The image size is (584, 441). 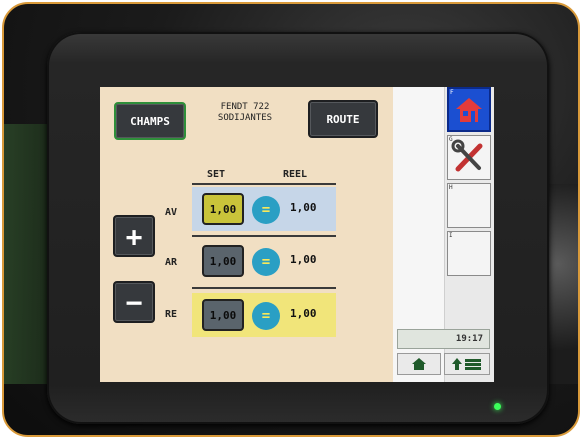 I want to click on nav-home-button, so click(x=419, y=364).